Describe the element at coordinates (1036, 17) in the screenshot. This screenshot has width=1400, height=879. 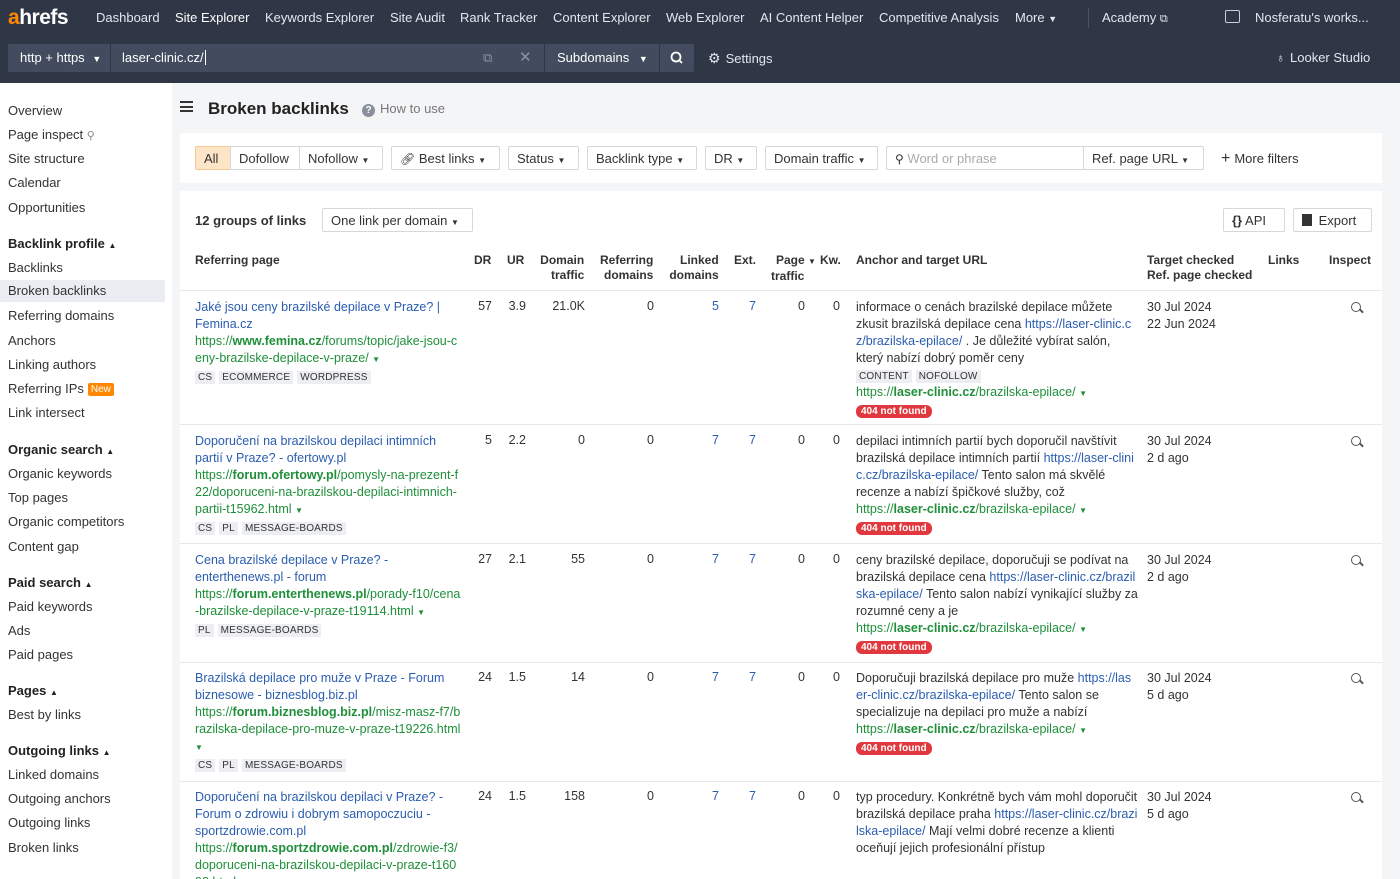
I see `nav-more: More ▼` at that location.